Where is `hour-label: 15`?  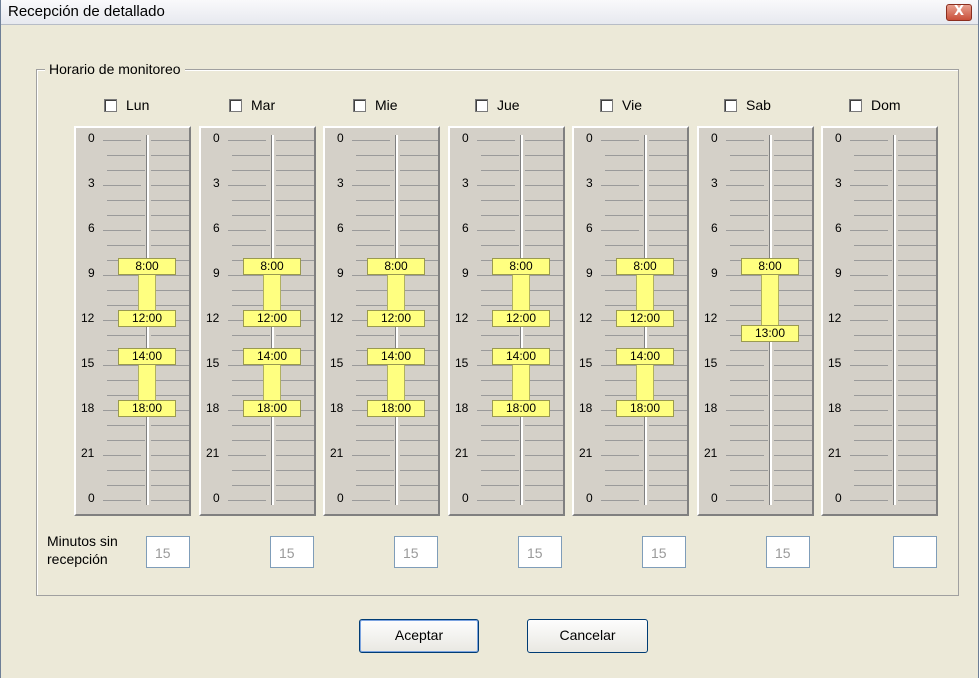 hour-label: 15 is located at coordinates (462, 363).